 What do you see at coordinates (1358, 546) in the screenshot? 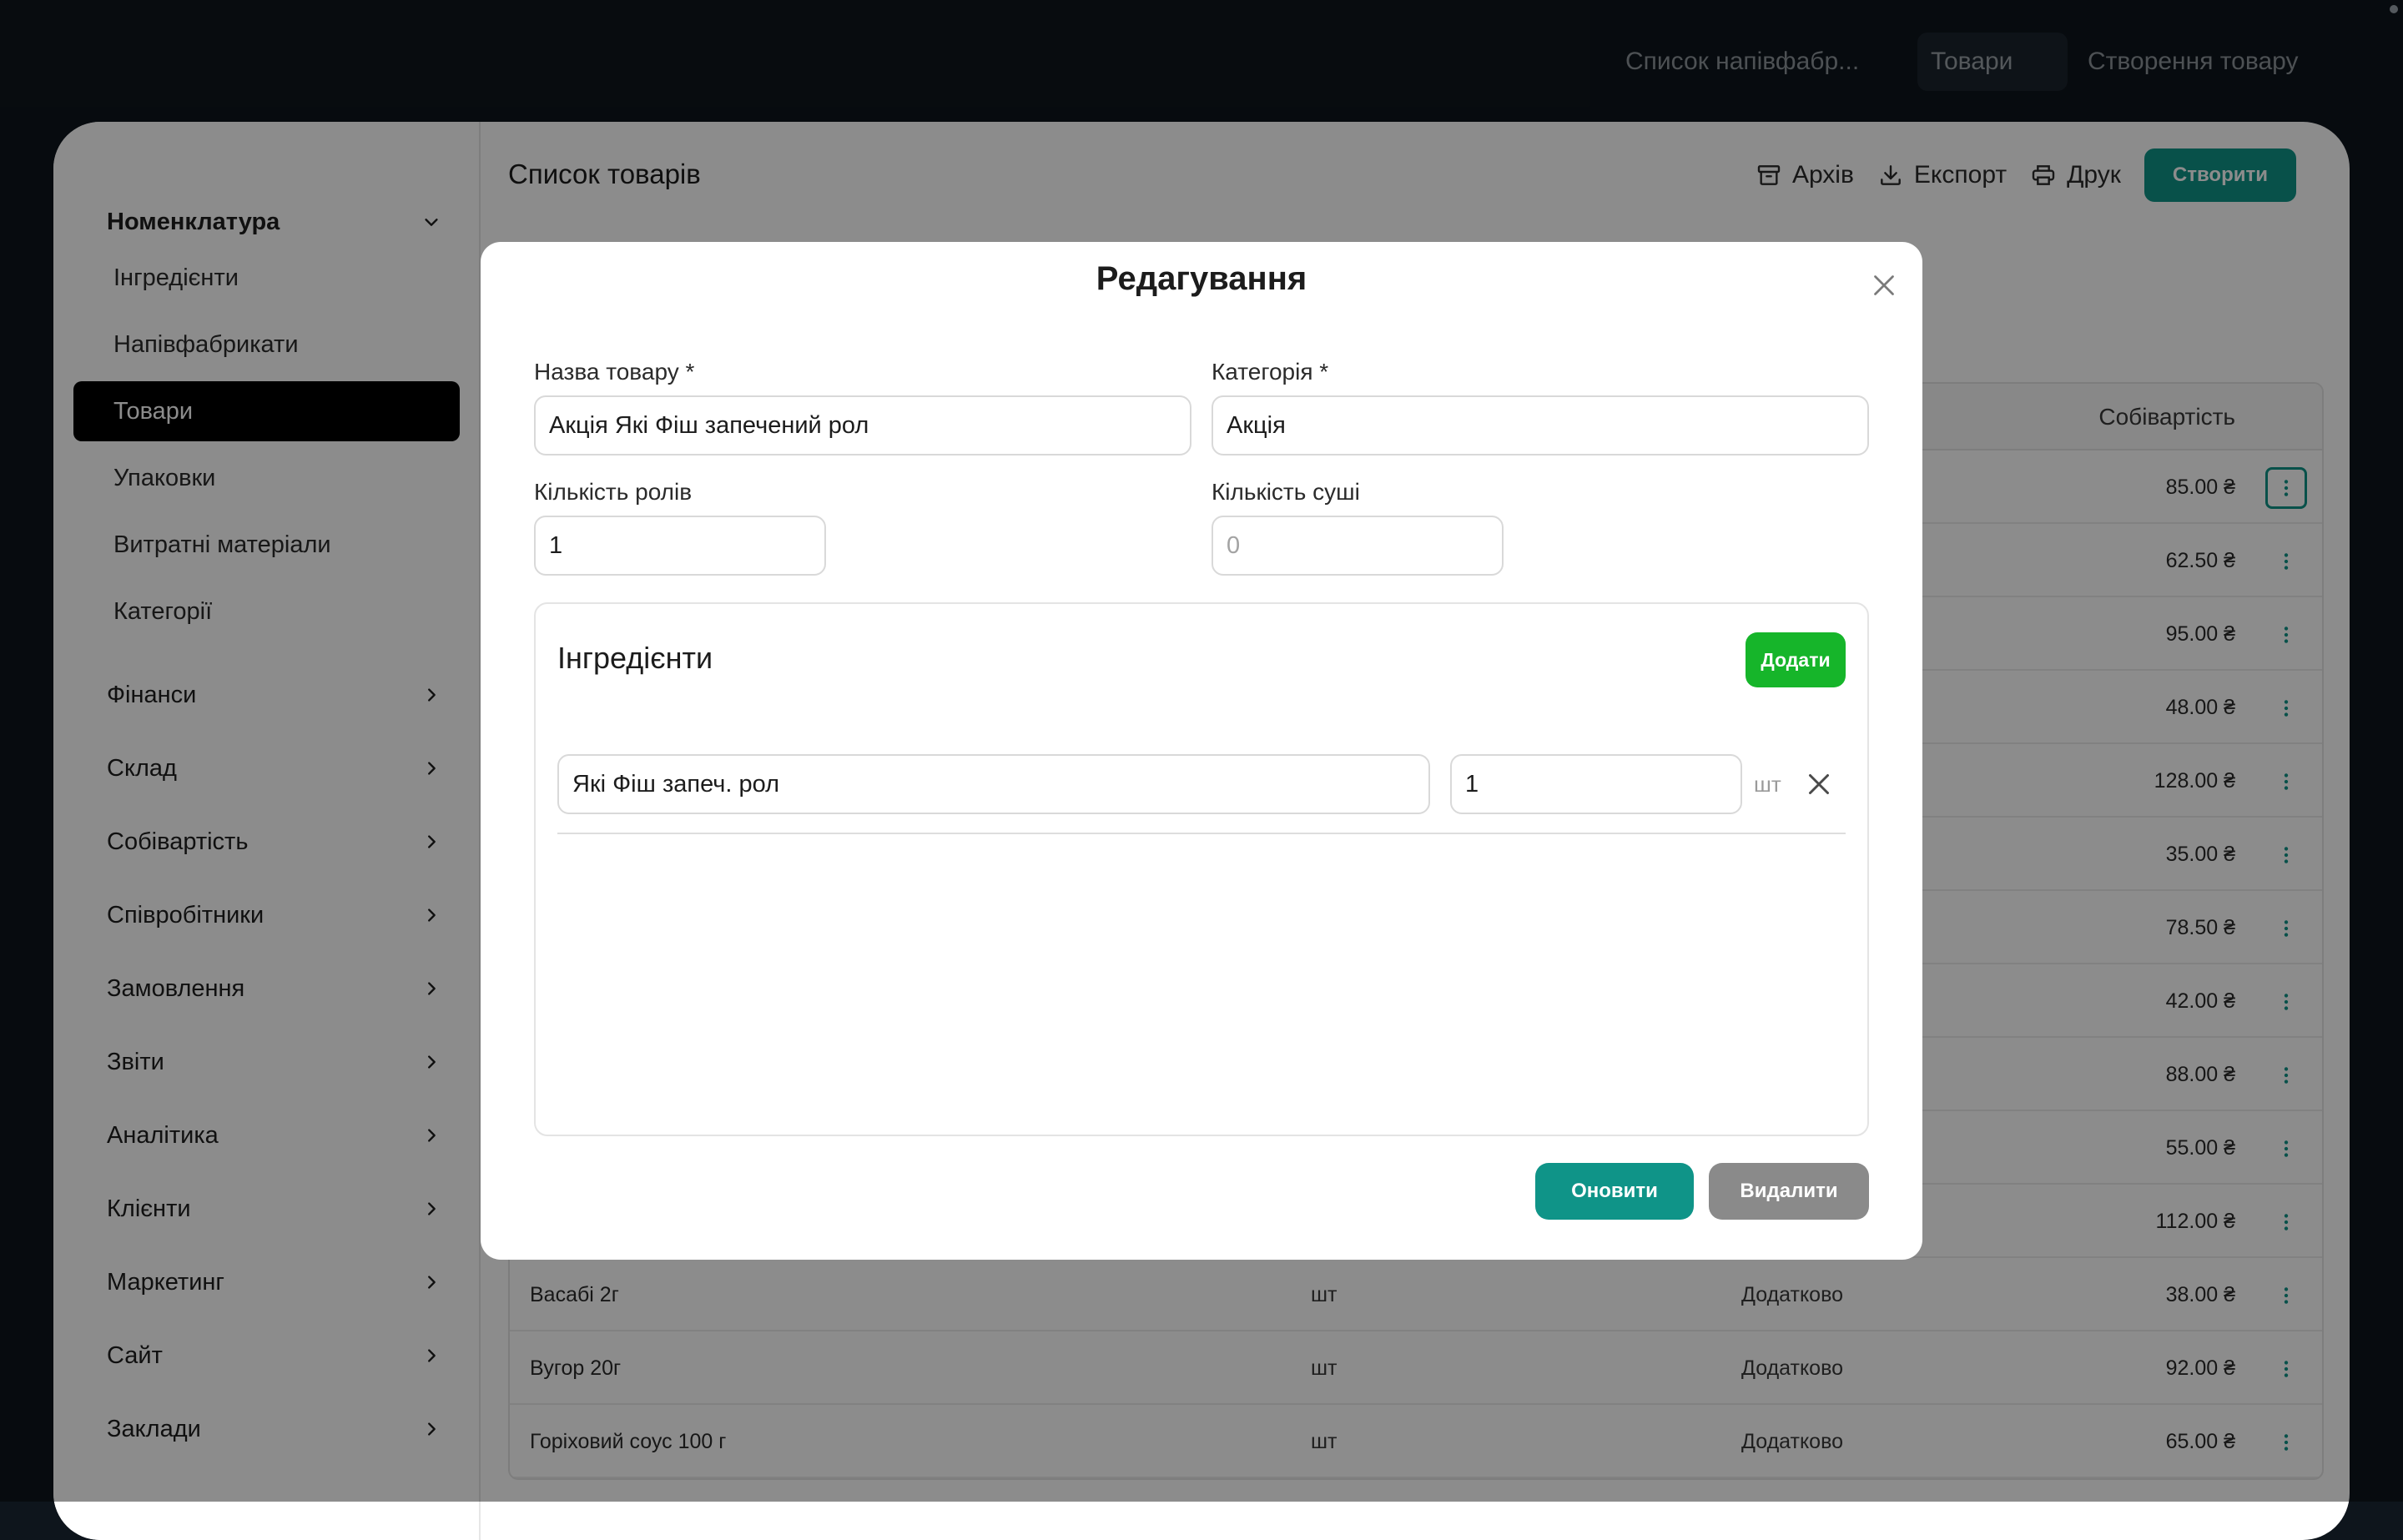
I see `sushi-count-input` at bounding box center [1358, 546].